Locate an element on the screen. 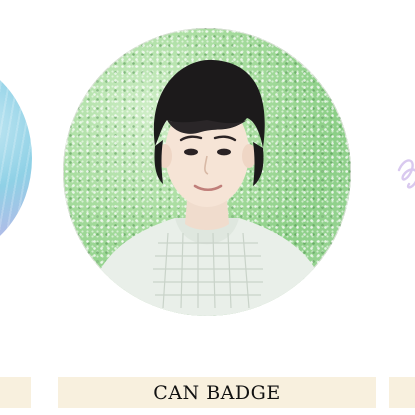  product-label-bar: CAN BADGE is located at coordinates (217, 392).